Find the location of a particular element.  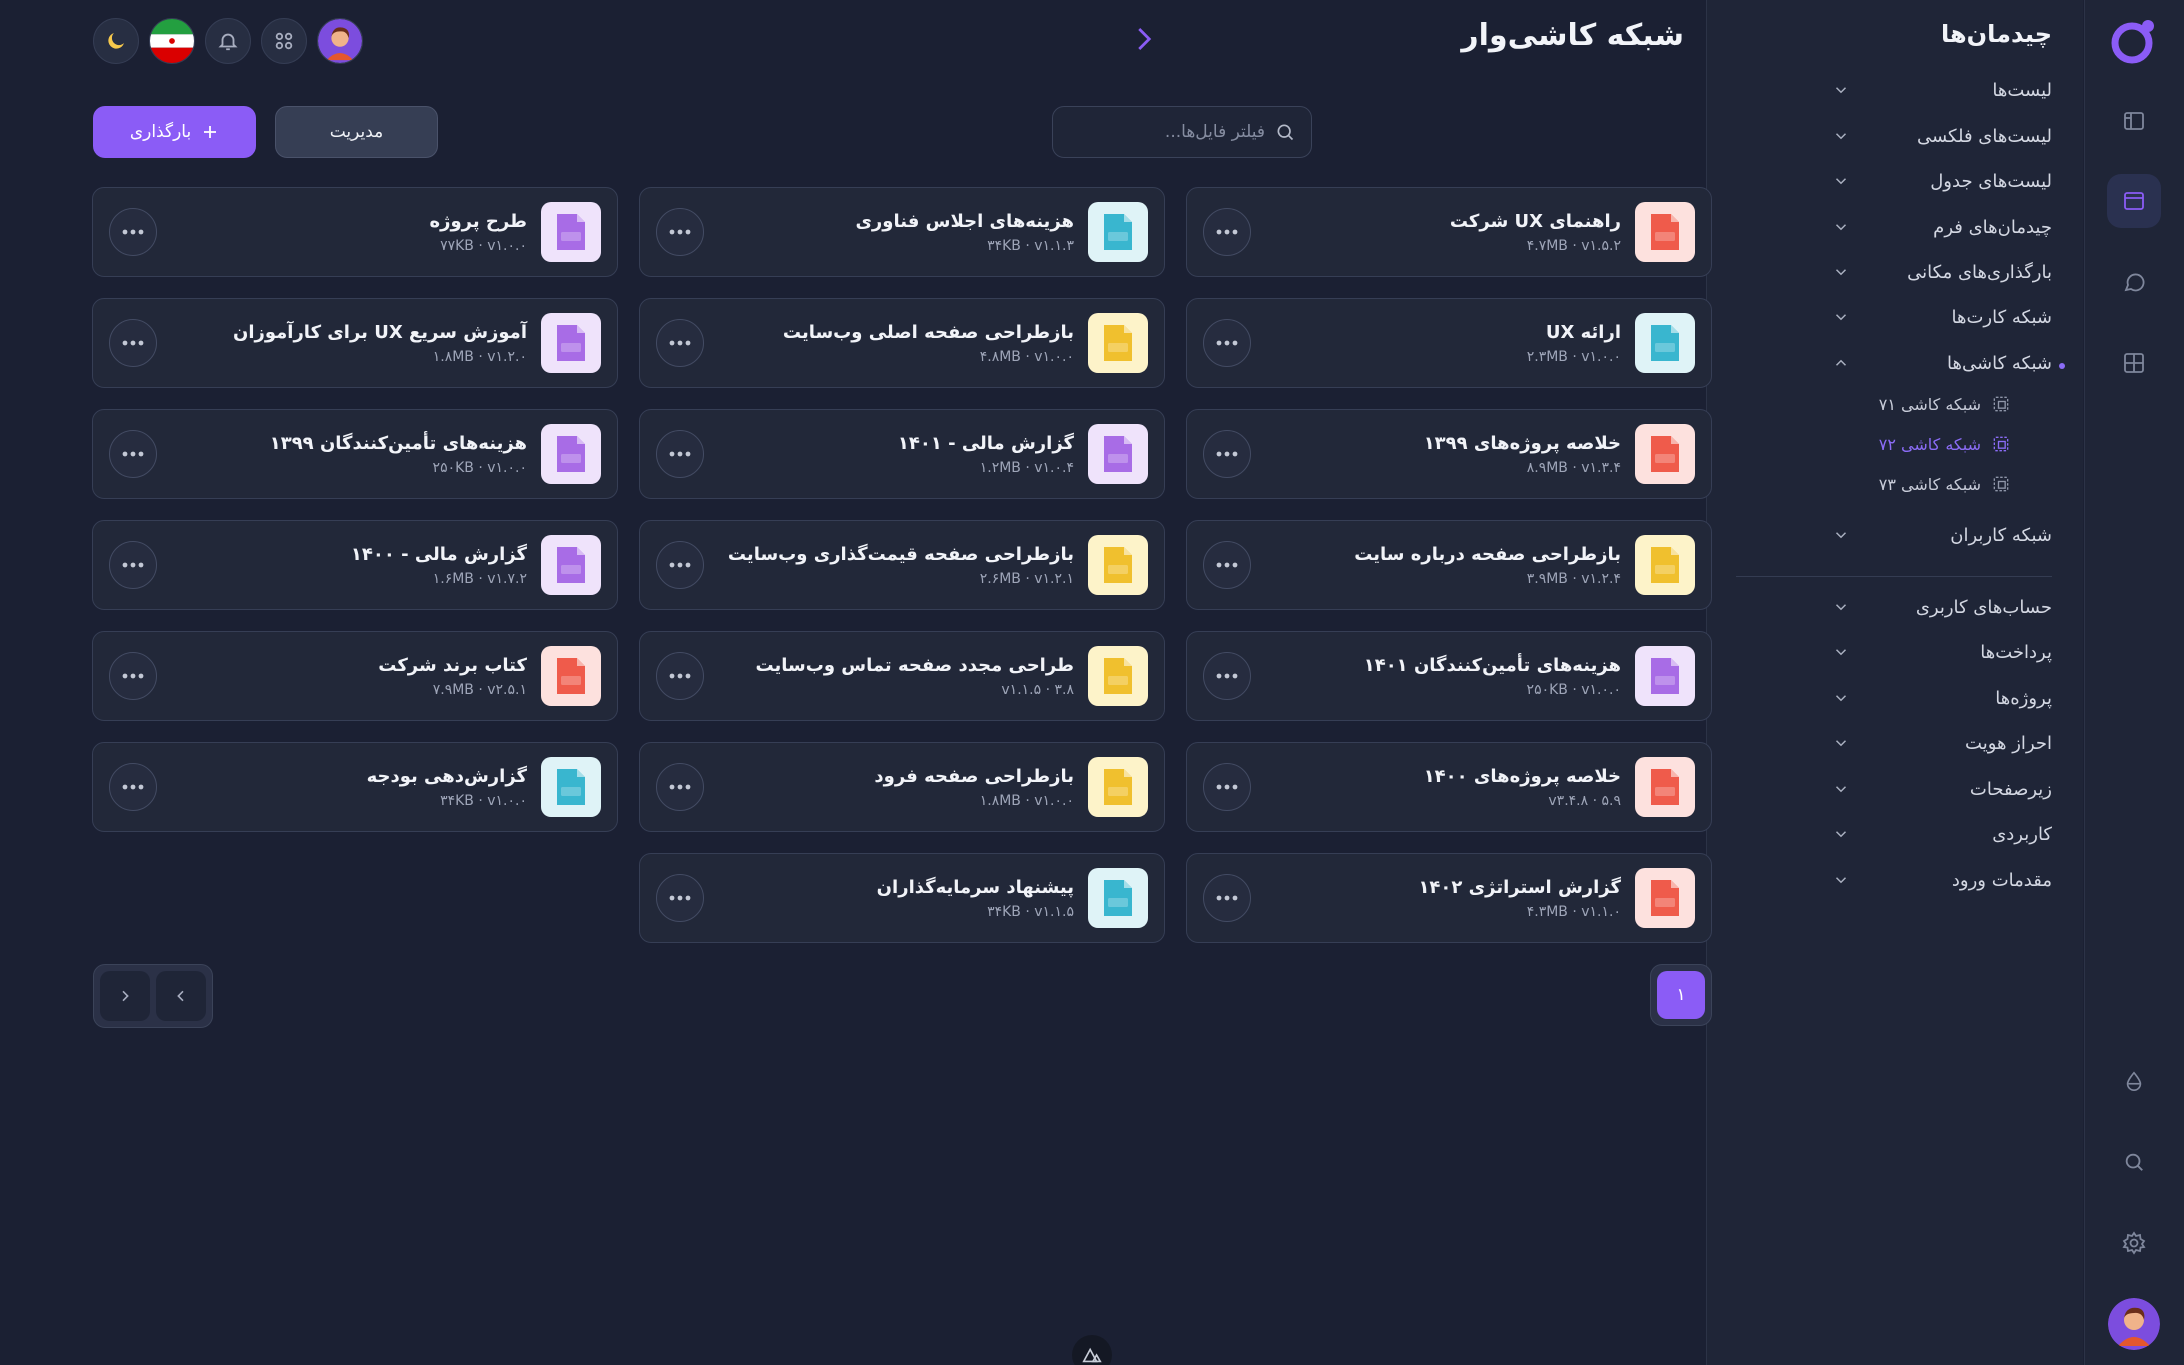

file-card: گزارش مالی - ۱۴۰۰ ۱.۶MB · v۱.۷.۲ is located at coordinates (355, 565).